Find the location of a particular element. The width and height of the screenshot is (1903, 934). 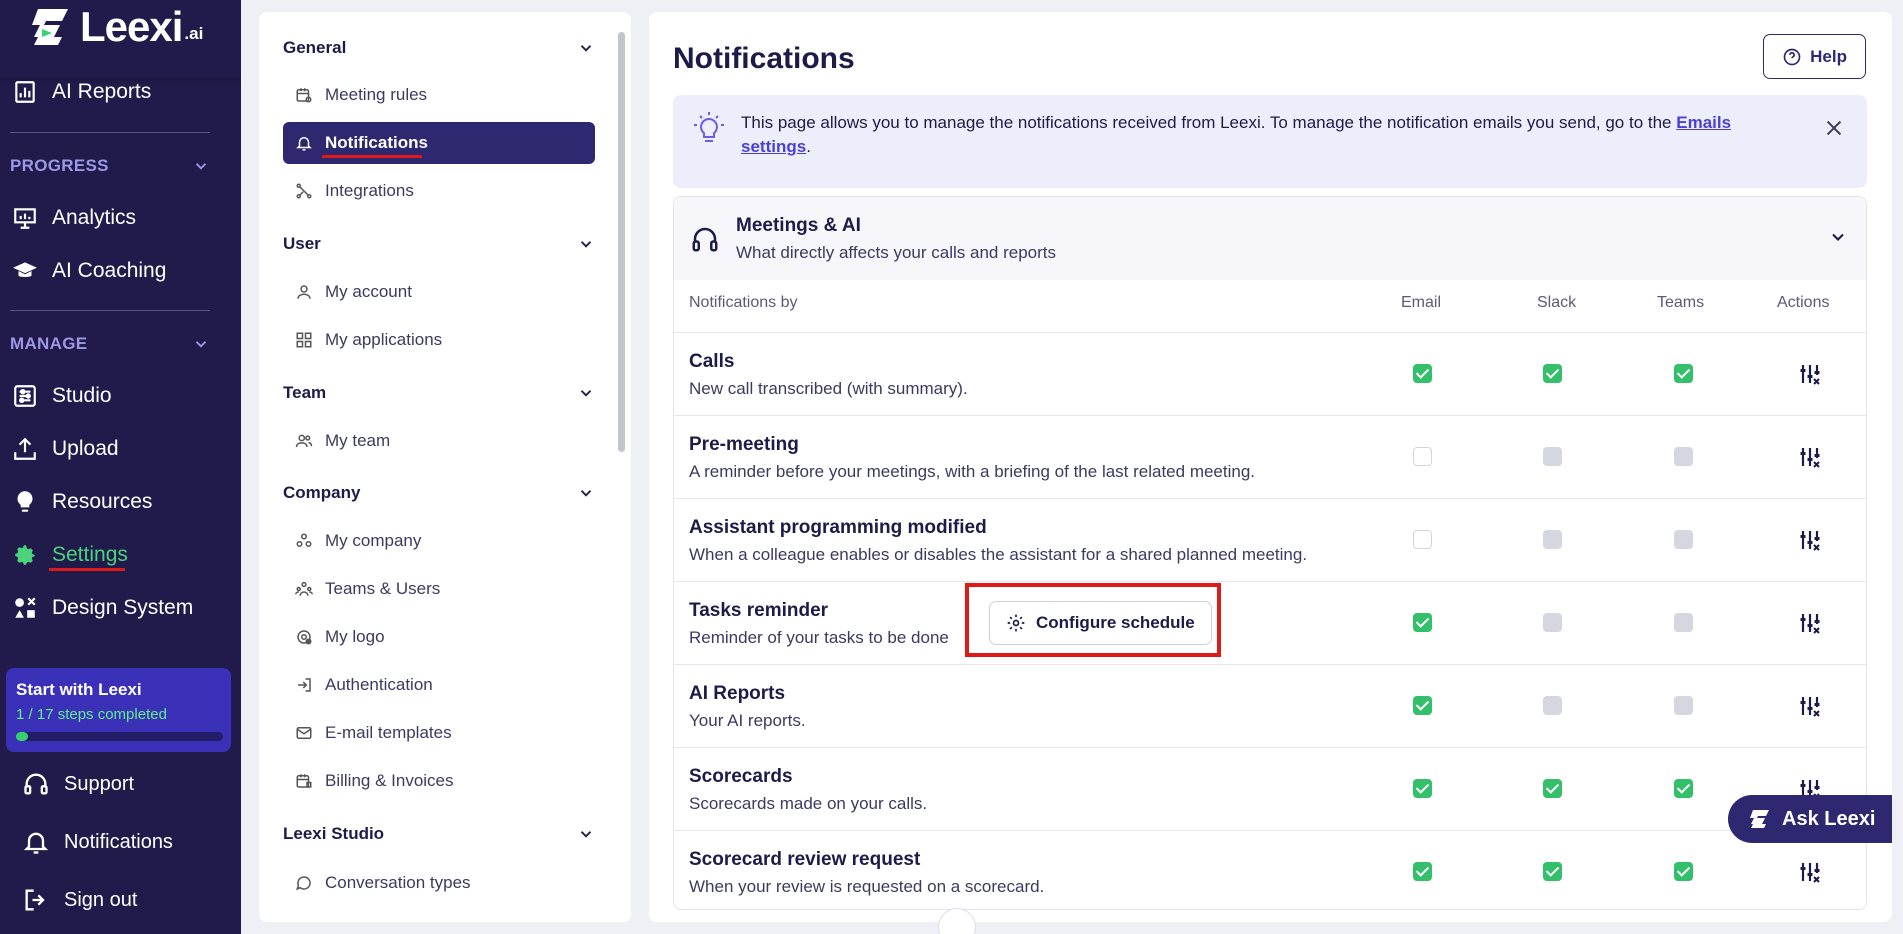

onboarding-progress-bar is located at coordinates (119, 736).